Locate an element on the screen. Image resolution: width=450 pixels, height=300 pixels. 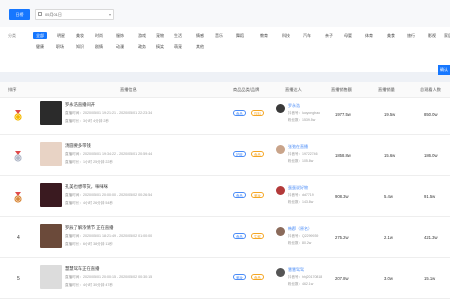
viewers-value: 186.0w is located at coordinates (431, 155).